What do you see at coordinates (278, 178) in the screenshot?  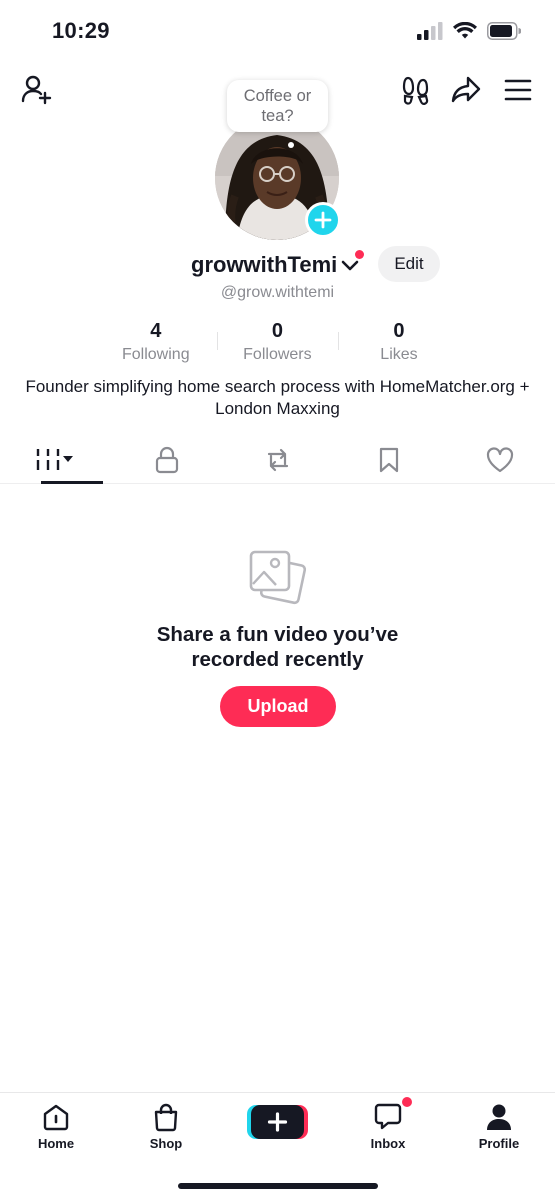 I see `profile-avatar` at bounding box center [278, 178].